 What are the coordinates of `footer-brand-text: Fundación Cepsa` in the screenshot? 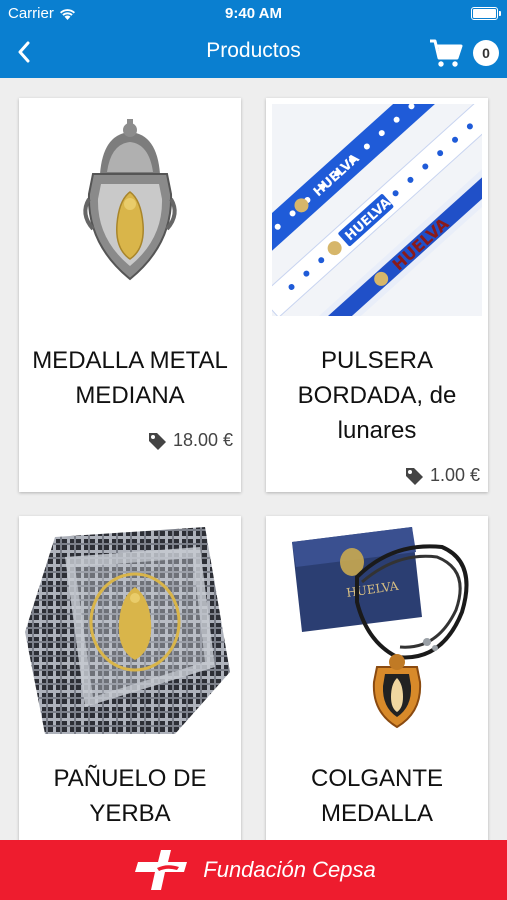 It's located at (289, 869).